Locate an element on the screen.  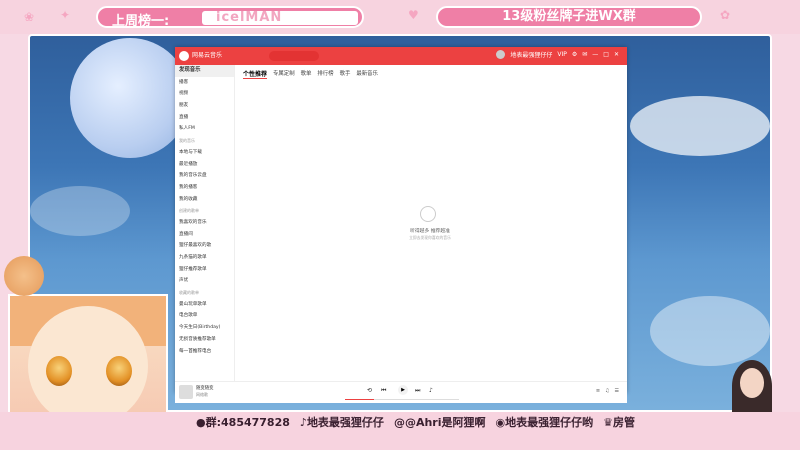
social-item: ♛房管 is located at coordinates (619, 422).